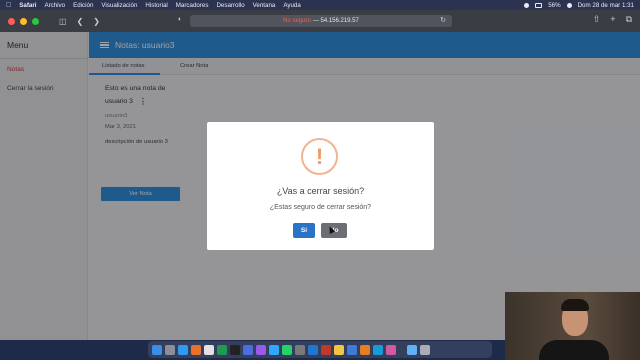 The image size is (640, 360). Describe the element at coordinates (539, 5) in the screenshot. I see `battery-icon` at that location.